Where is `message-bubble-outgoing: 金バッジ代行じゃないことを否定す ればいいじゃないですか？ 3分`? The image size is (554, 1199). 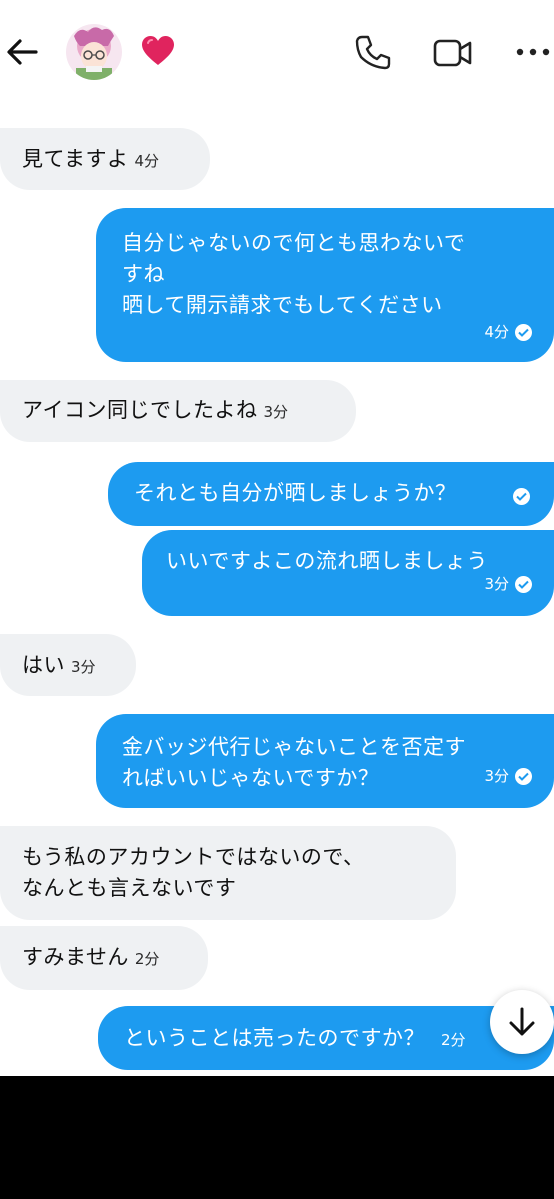 message-bubble-outgoing: 金バッジ代行じゃないことを否定す ればいいじゃないですか？ 3分 is located at coordinates (325, 761).